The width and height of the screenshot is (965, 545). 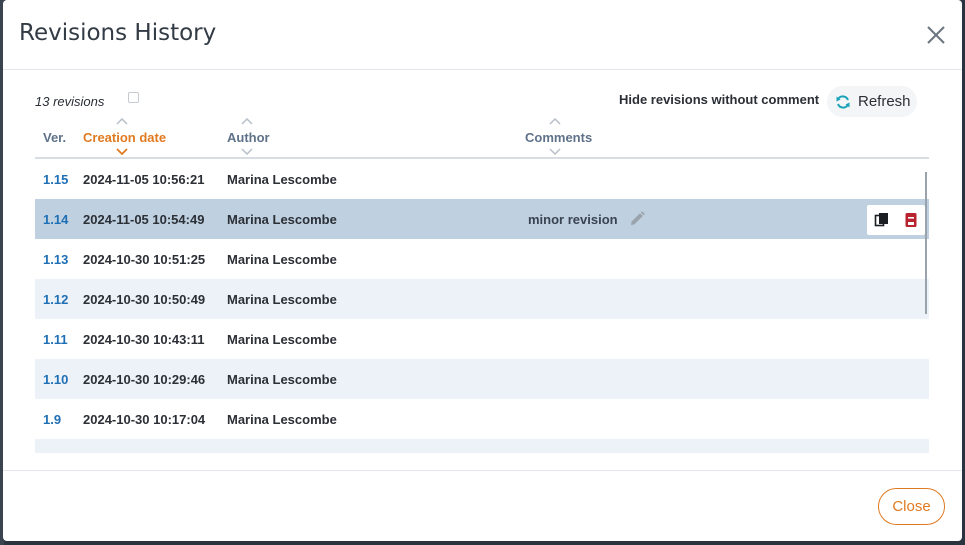 I want to click on table-row: 1.11 2024-10-30 10:43:11 Marina Lescombe, so click(x=482, y=339).